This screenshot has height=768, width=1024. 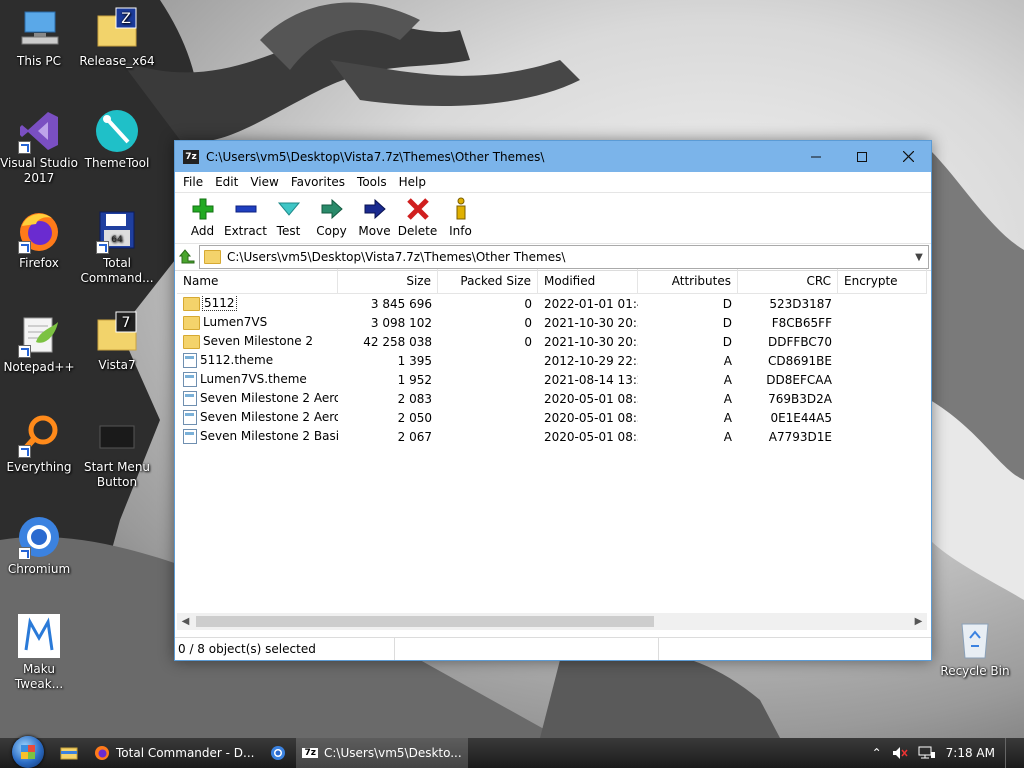 I want to click on column-attributes: Attributes, so click(x=688, y=281).